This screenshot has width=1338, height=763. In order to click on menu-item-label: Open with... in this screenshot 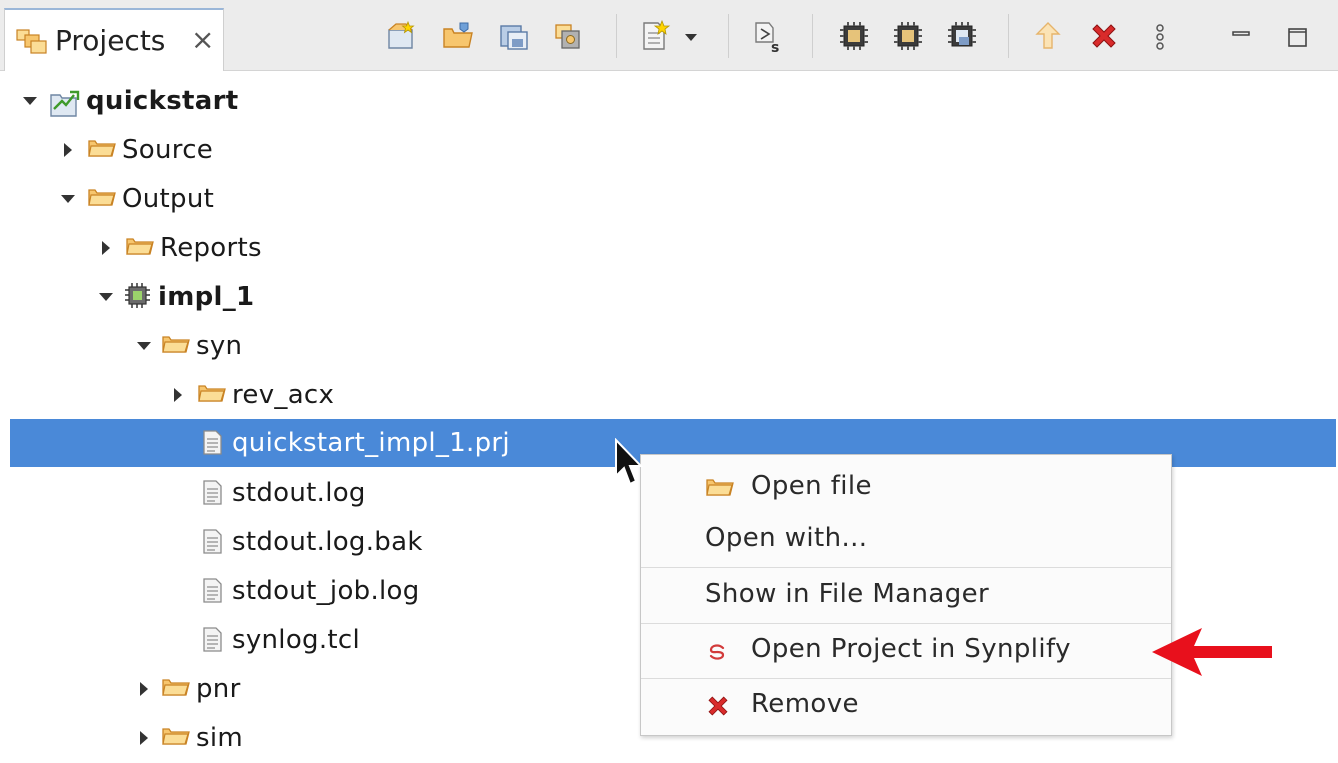, I will do `click(786, 538)`.